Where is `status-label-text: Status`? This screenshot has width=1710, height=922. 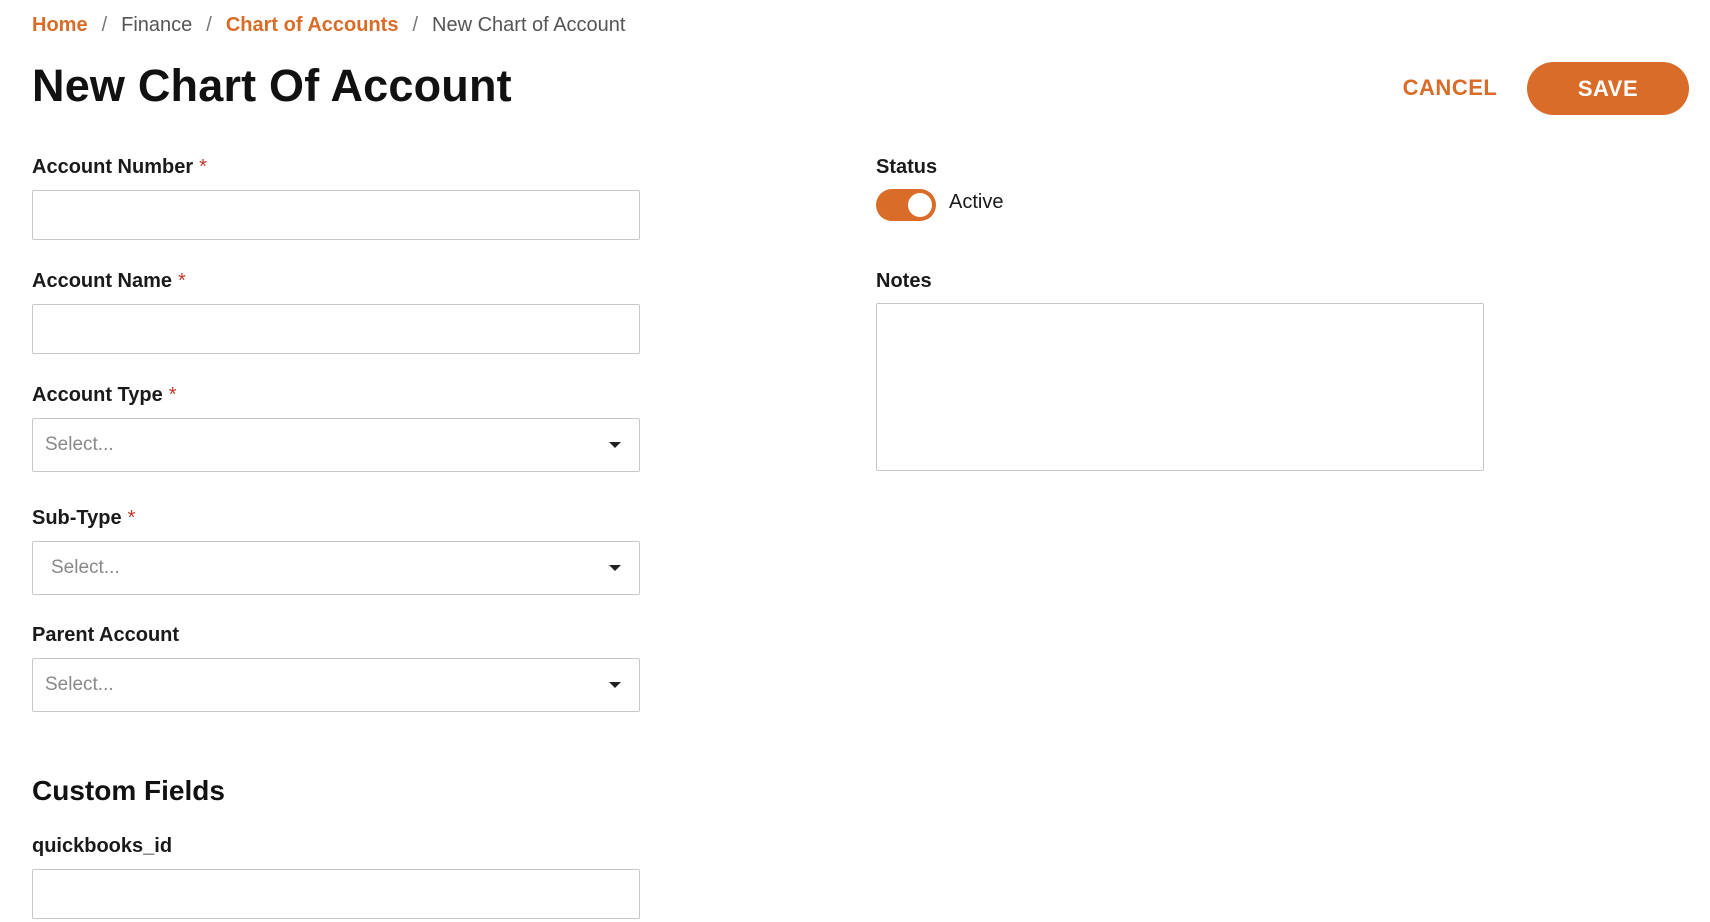
status-label-text: Status is located at coordinates (907, 167).